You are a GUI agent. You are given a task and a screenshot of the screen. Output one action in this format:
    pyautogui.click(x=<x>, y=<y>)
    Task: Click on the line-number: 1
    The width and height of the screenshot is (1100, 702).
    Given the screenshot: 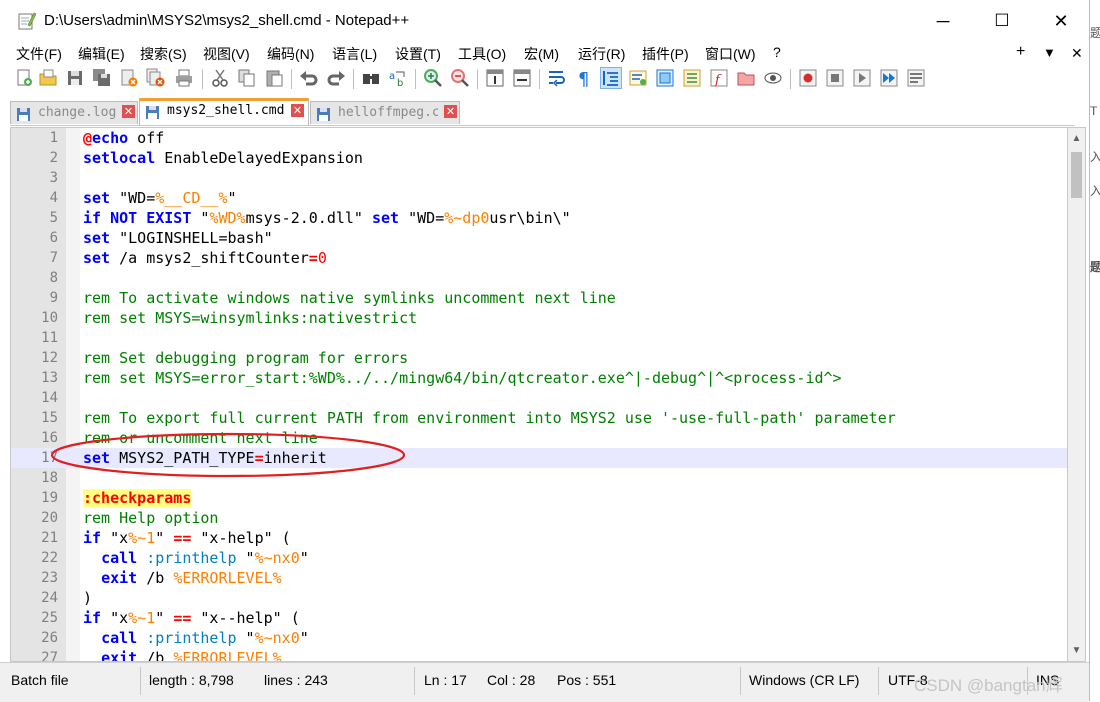 What is the action you would take?
    pyautogui.click(x=53, y=138)
    